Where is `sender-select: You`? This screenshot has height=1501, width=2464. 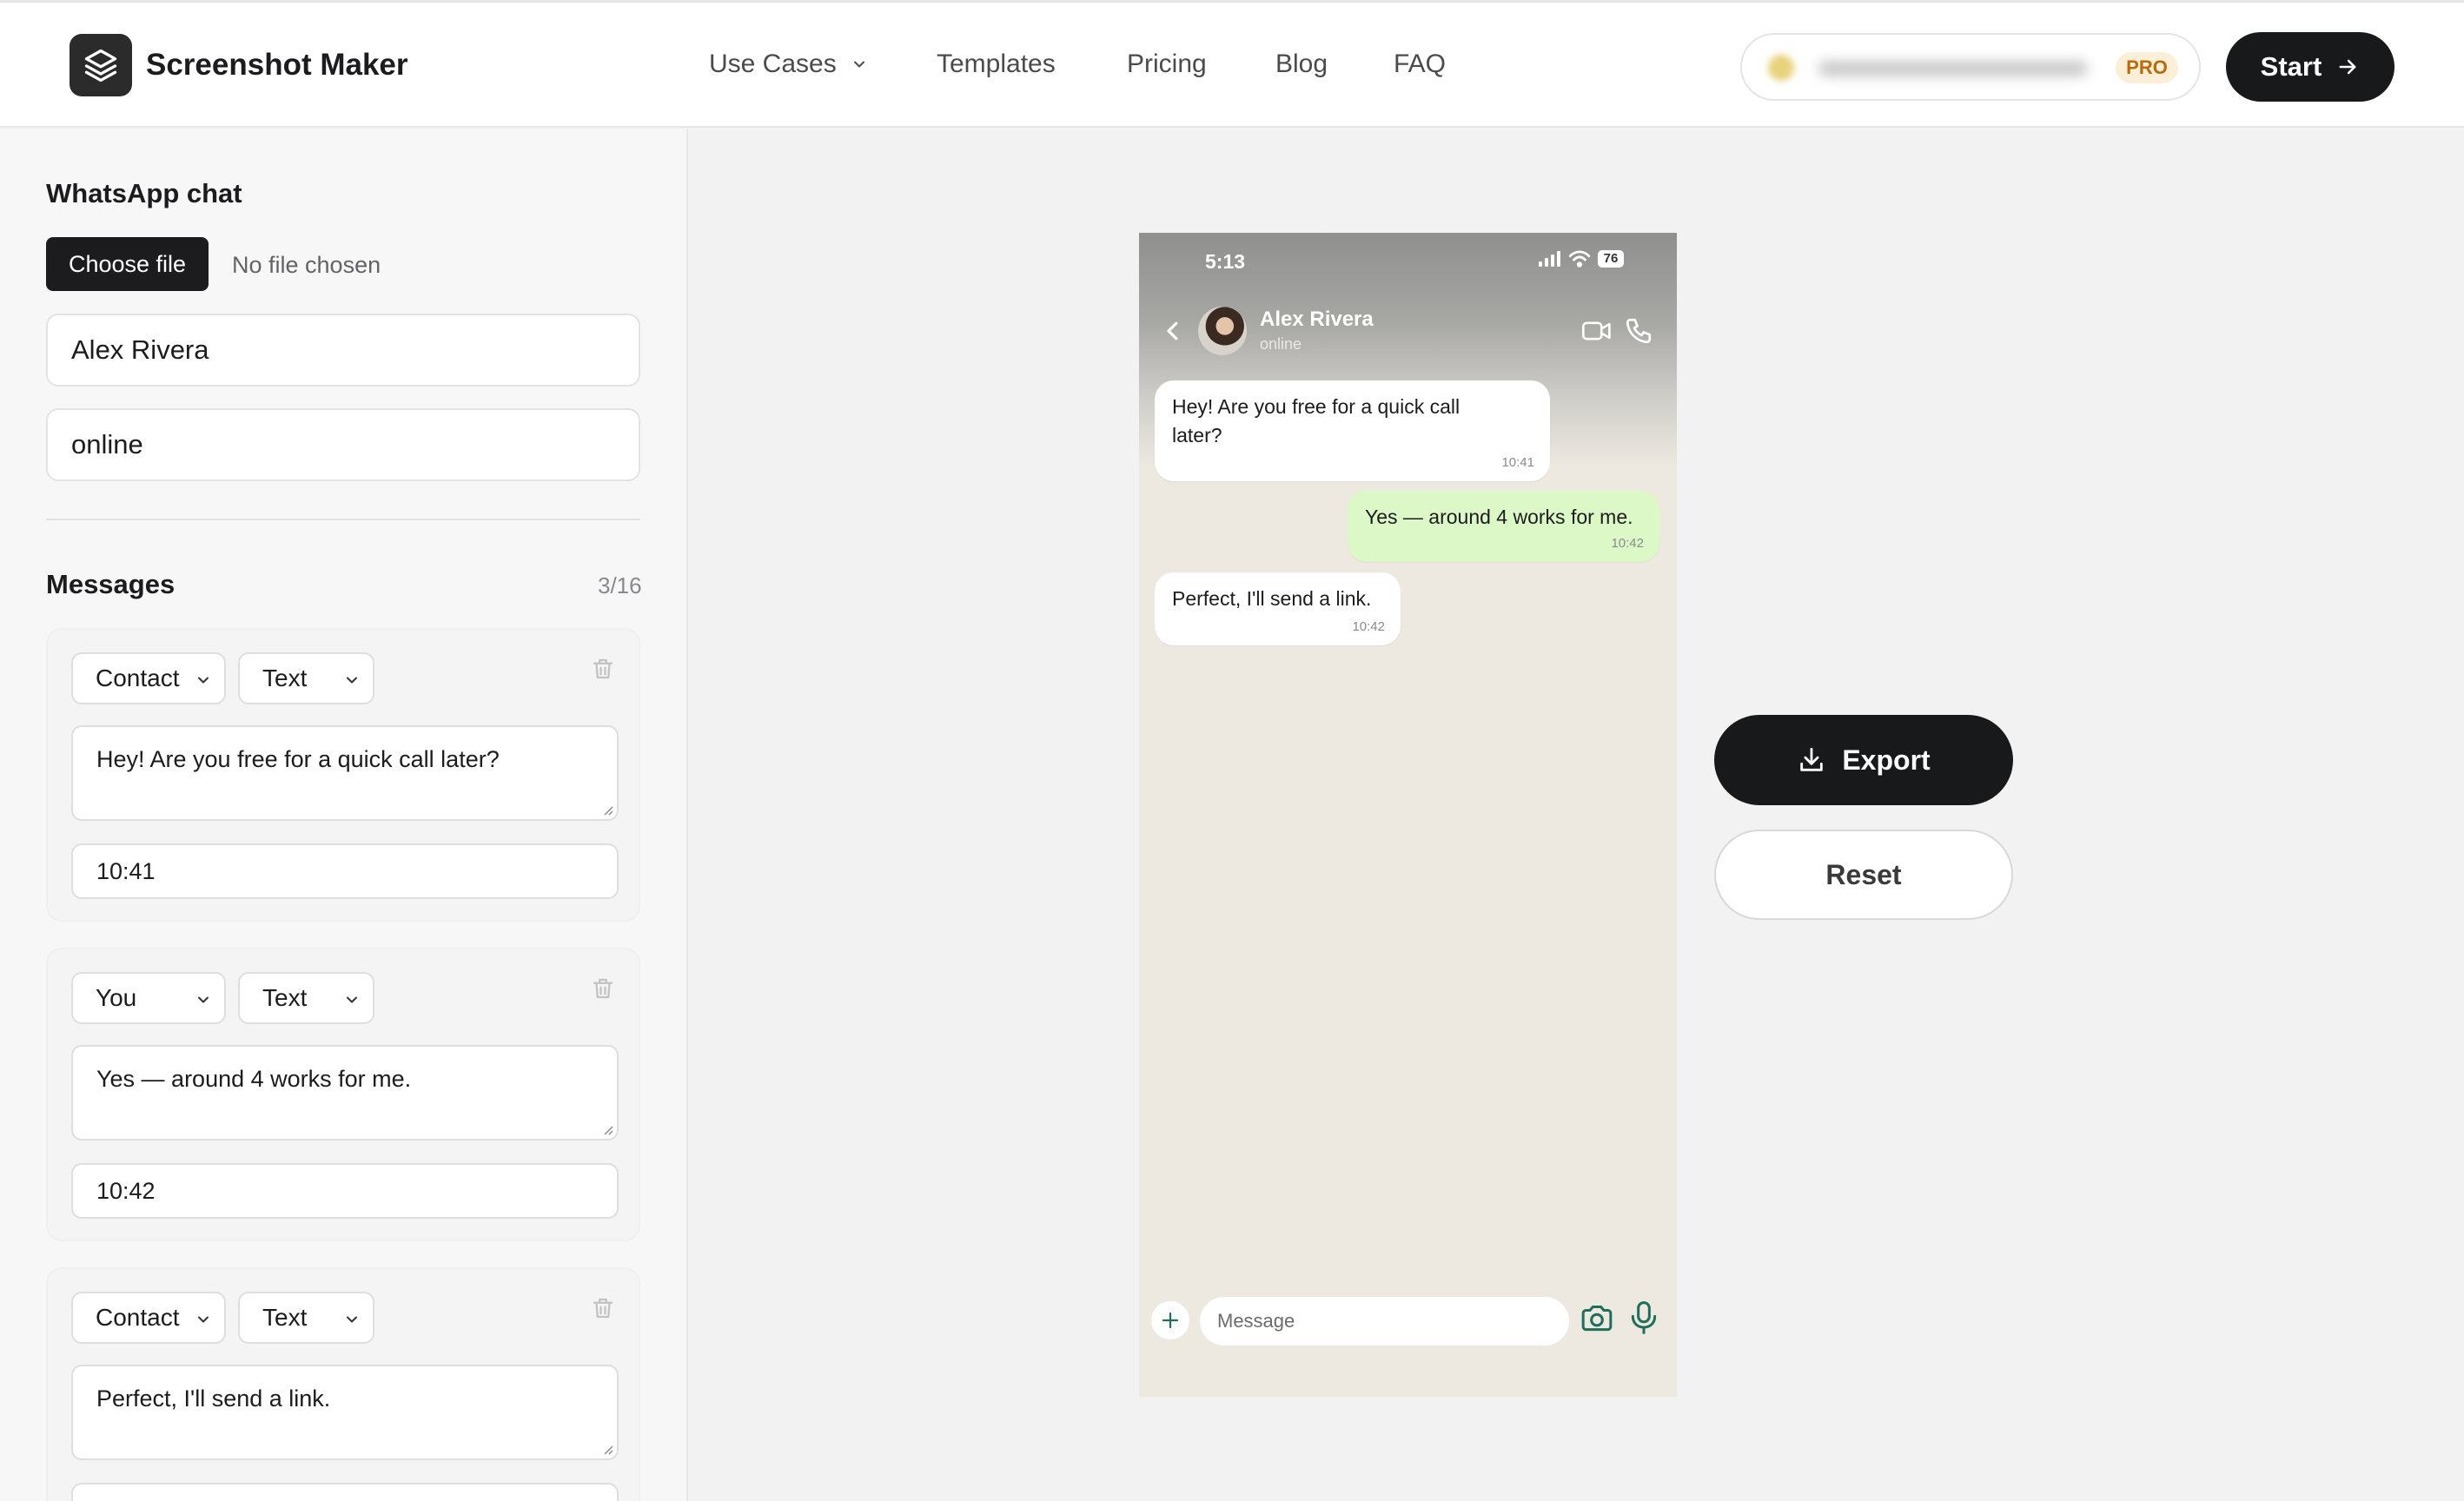
sender-select: You is located at coordinates (148, 998).